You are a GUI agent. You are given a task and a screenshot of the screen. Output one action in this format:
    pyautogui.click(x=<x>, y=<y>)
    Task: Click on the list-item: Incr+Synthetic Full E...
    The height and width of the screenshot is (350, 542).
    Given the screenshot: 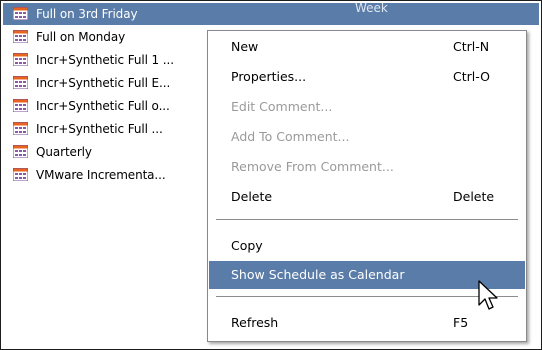 What is the action you would take?
    pyautogui.click(x=105, y=83)
    